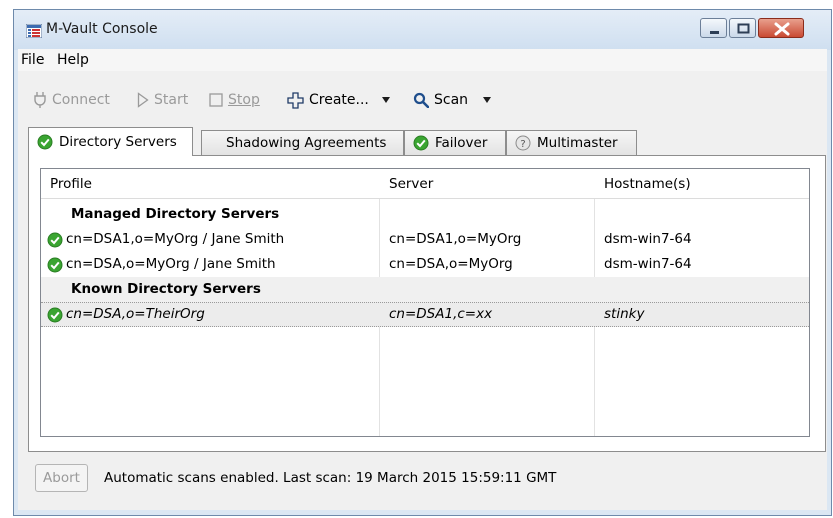 The width and height of the screenshot is (833, 518). I want to click on table-row-selected: cn=DSA,o=TheirOrg cn=DSA1,c=xx stinky, so click(425, 314).